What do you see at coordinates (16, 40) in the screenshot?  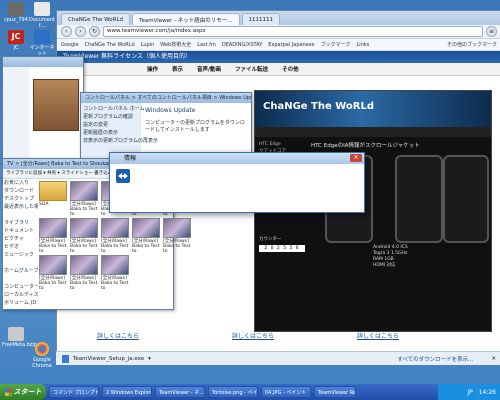 I see `desktop-icon-jc: JC JC` at bounding box center [16, 40].